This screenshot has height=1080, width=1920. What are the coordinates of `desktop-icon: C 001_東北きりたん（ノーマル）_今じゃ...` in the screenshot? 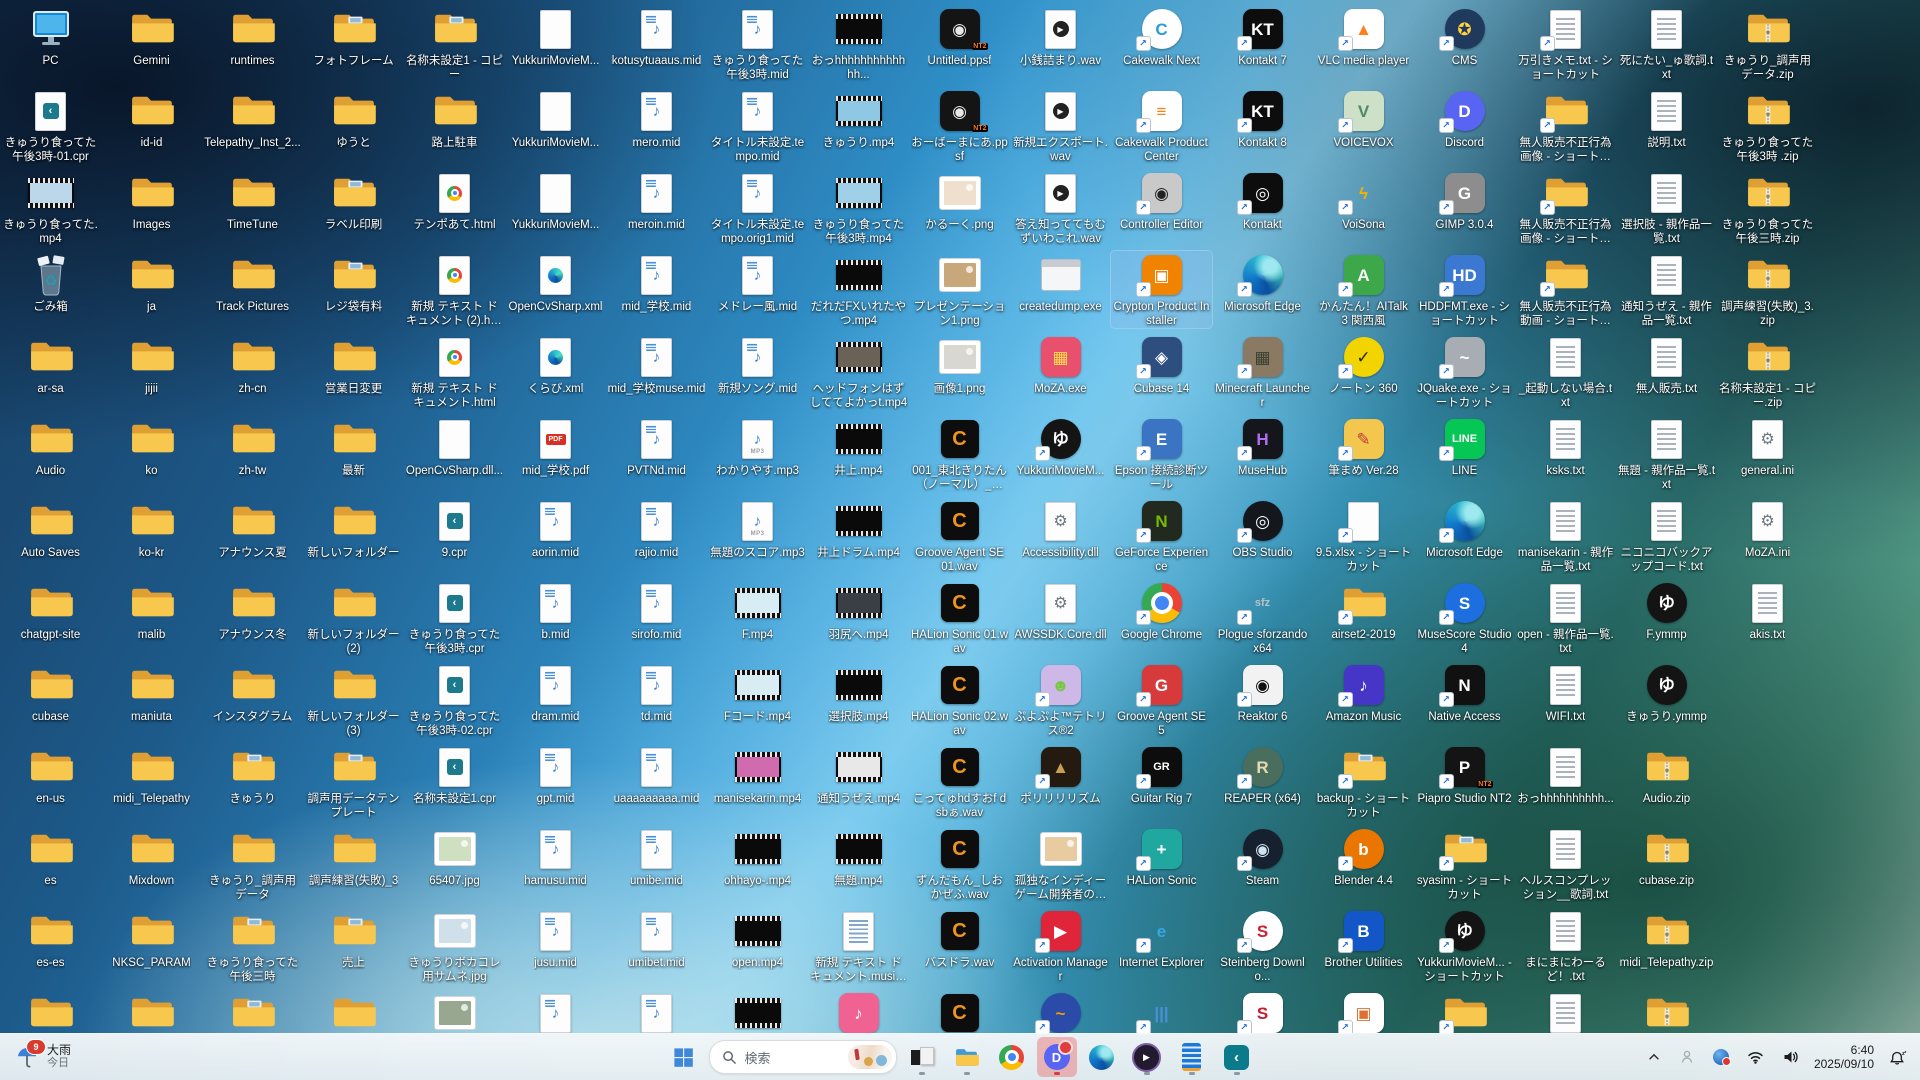 It's located at (959, 453).